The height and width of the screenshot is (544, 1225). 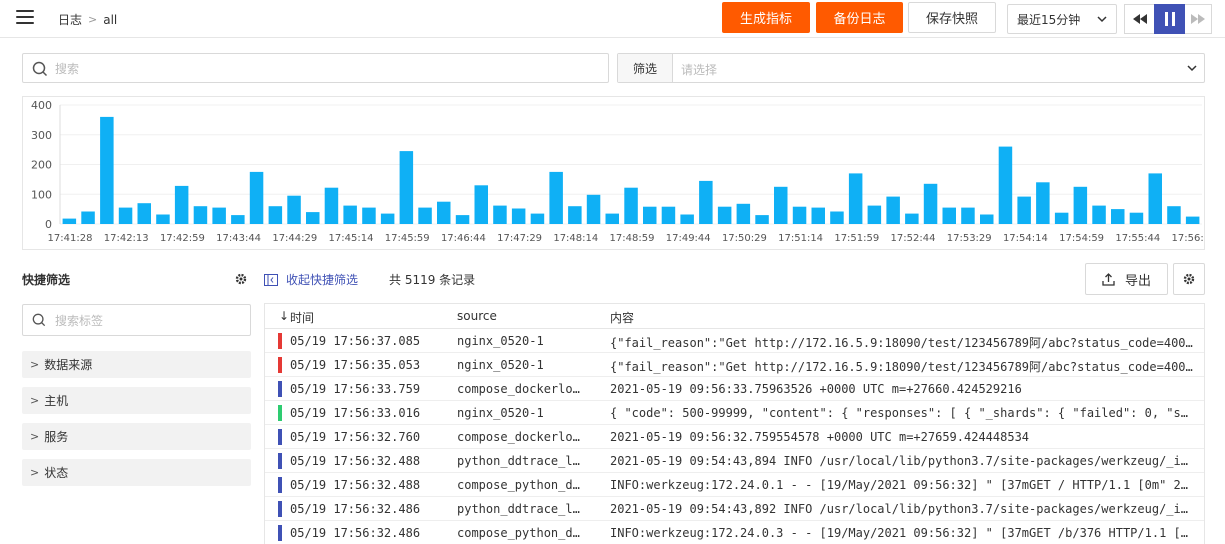 I want to click on search-input: 搜索, so click(x=315, y=68).